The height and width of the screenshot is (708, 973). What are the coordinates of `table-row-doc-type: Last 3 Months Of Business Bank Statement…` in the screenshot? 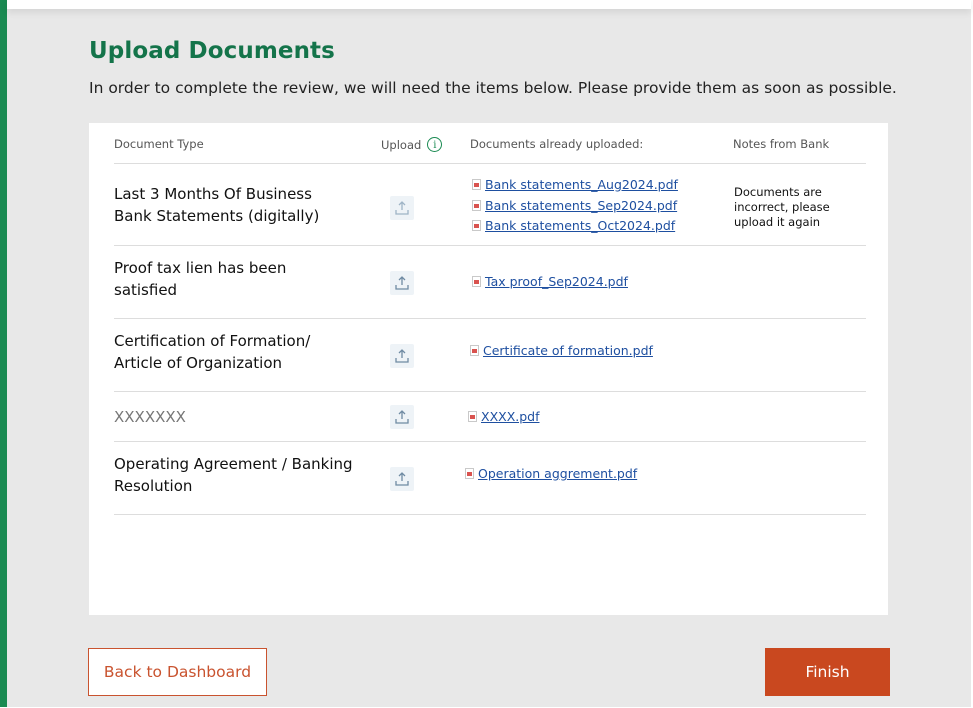 It's located at (217, 205).